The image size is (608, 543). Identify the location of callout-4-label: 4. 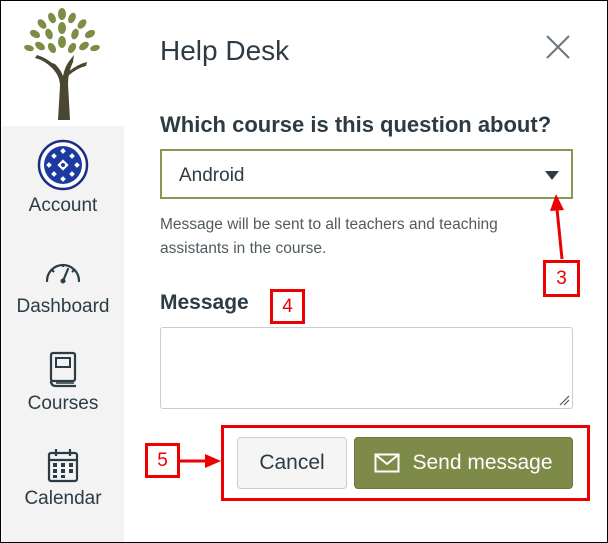
(287, 306).